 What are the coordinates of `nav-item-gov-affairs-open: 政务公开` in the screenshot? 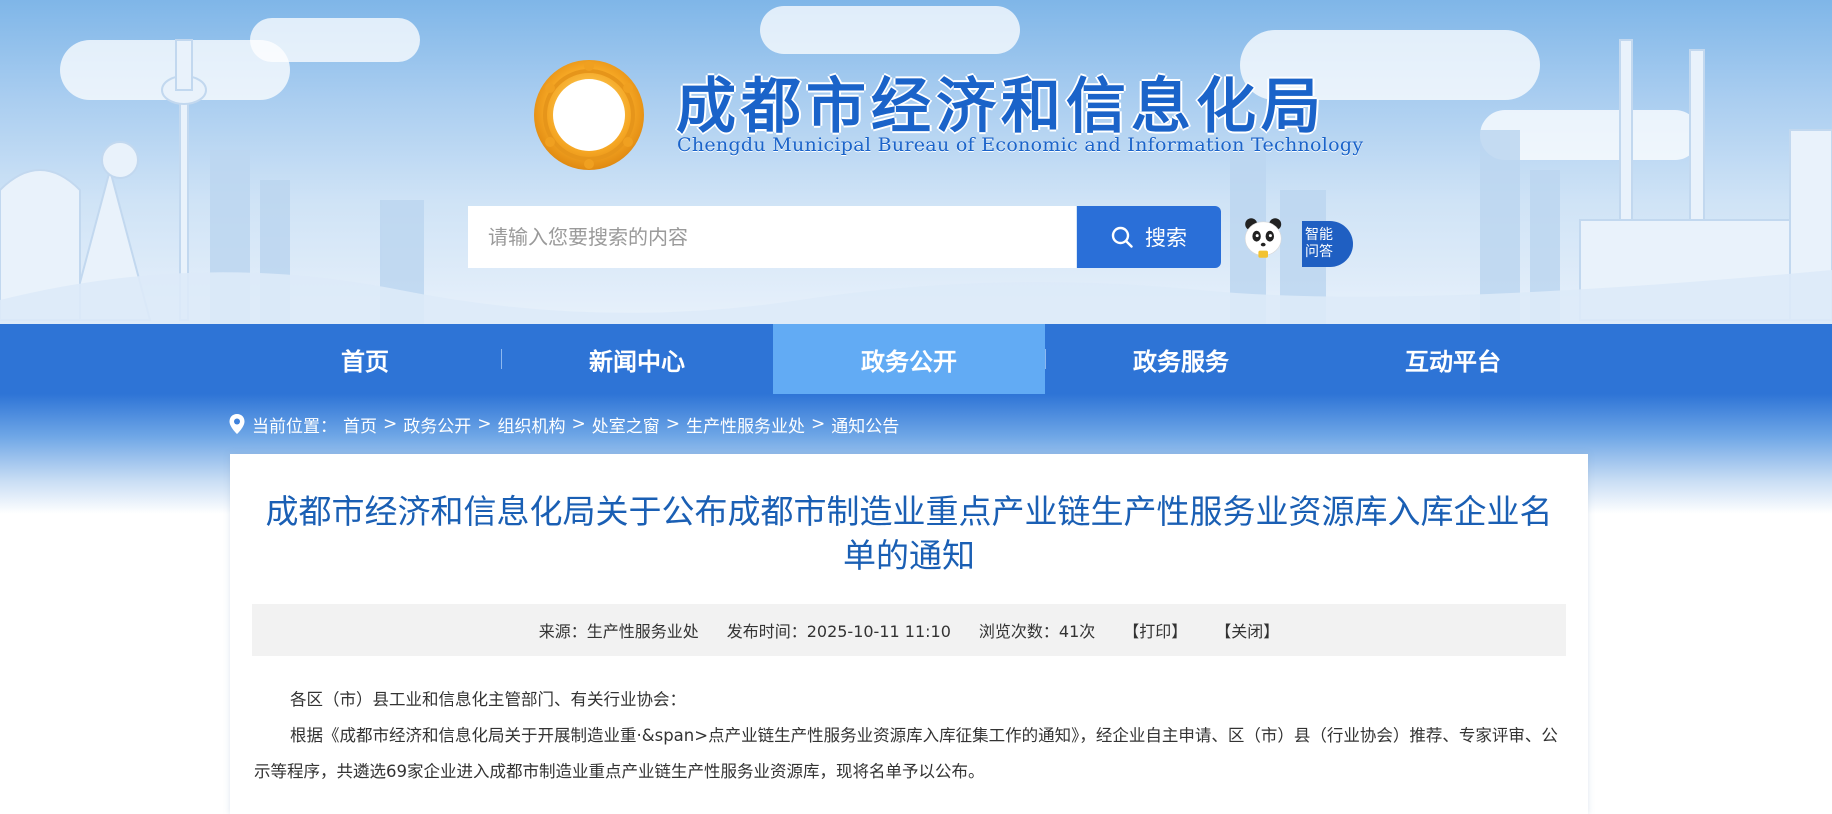 It's located at (909, 359).